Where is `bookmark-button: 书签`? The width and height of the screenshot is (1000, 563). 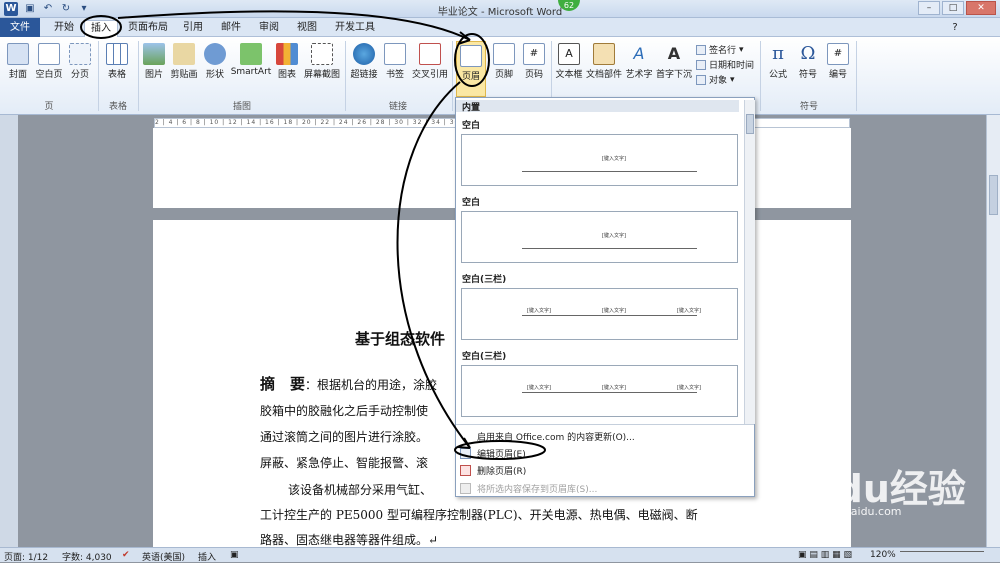 bookmark-button: 书签 is located at coordinates (395, 61).